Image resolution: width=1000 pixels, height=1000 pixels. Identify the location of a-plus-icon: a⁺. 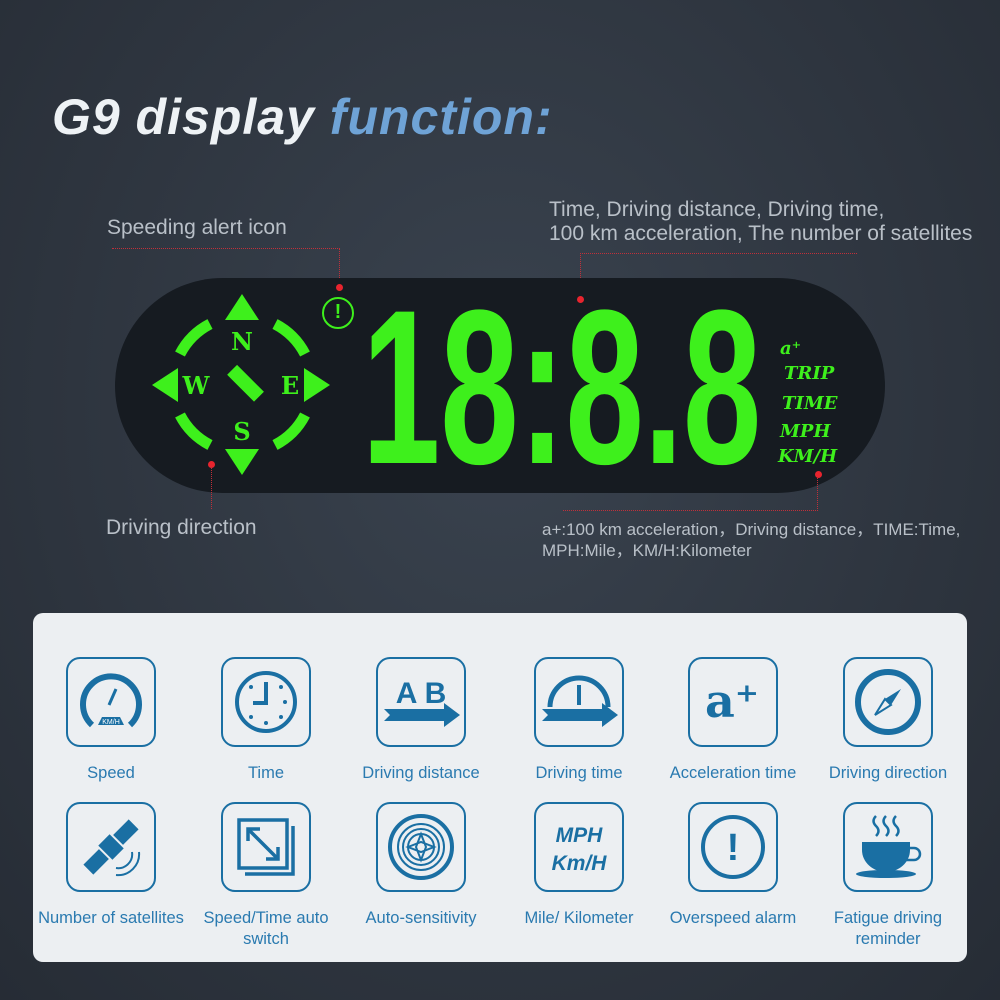
(733, 702).